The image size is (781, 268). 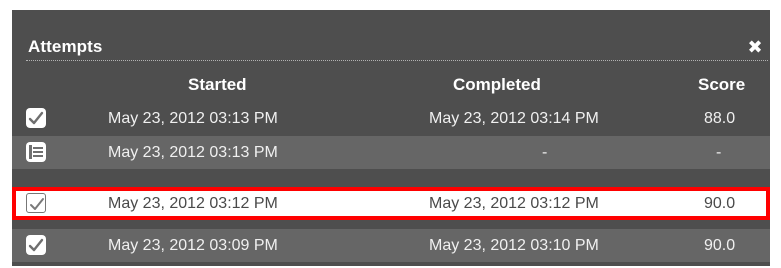 I want to click on attempt-score: 88.0, so click(x=720, y=118).